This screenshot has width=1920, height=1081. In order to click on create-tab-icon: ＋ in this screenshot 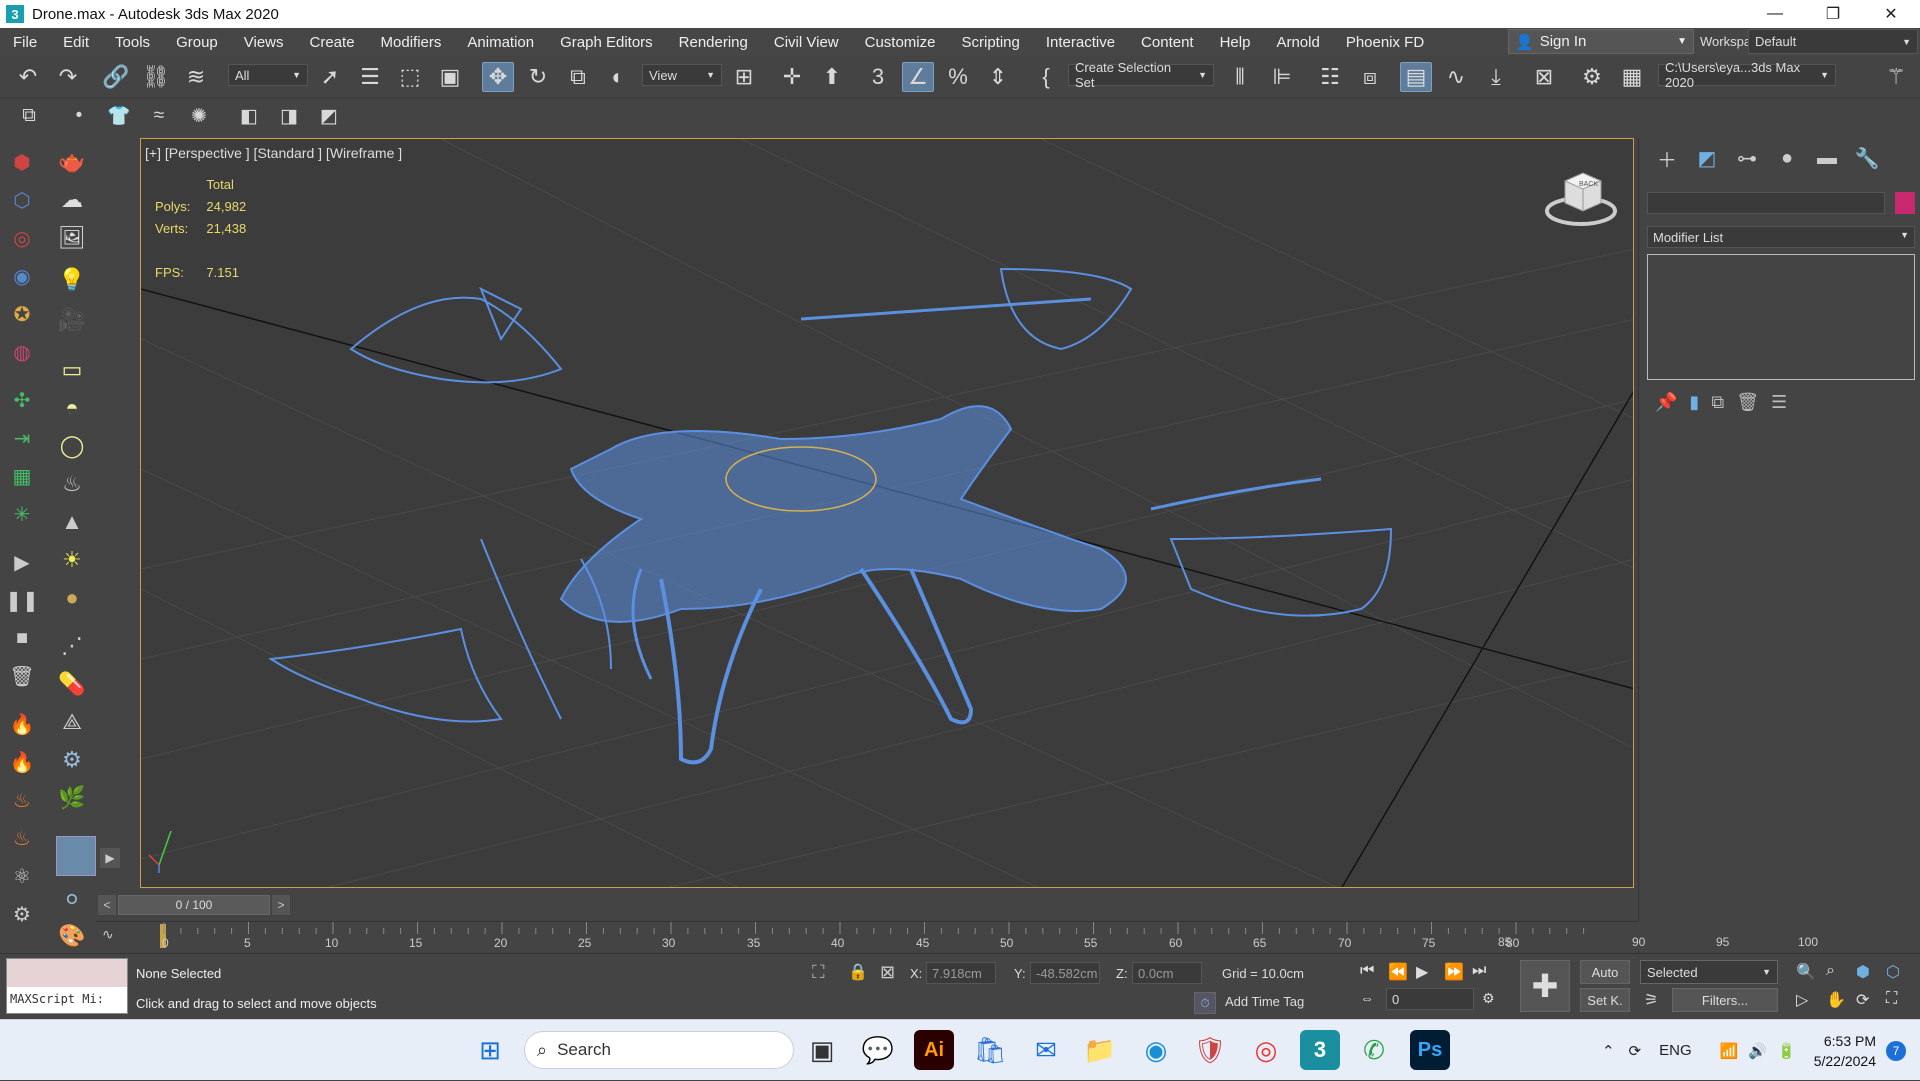, I will do `click(1667, 158)`.